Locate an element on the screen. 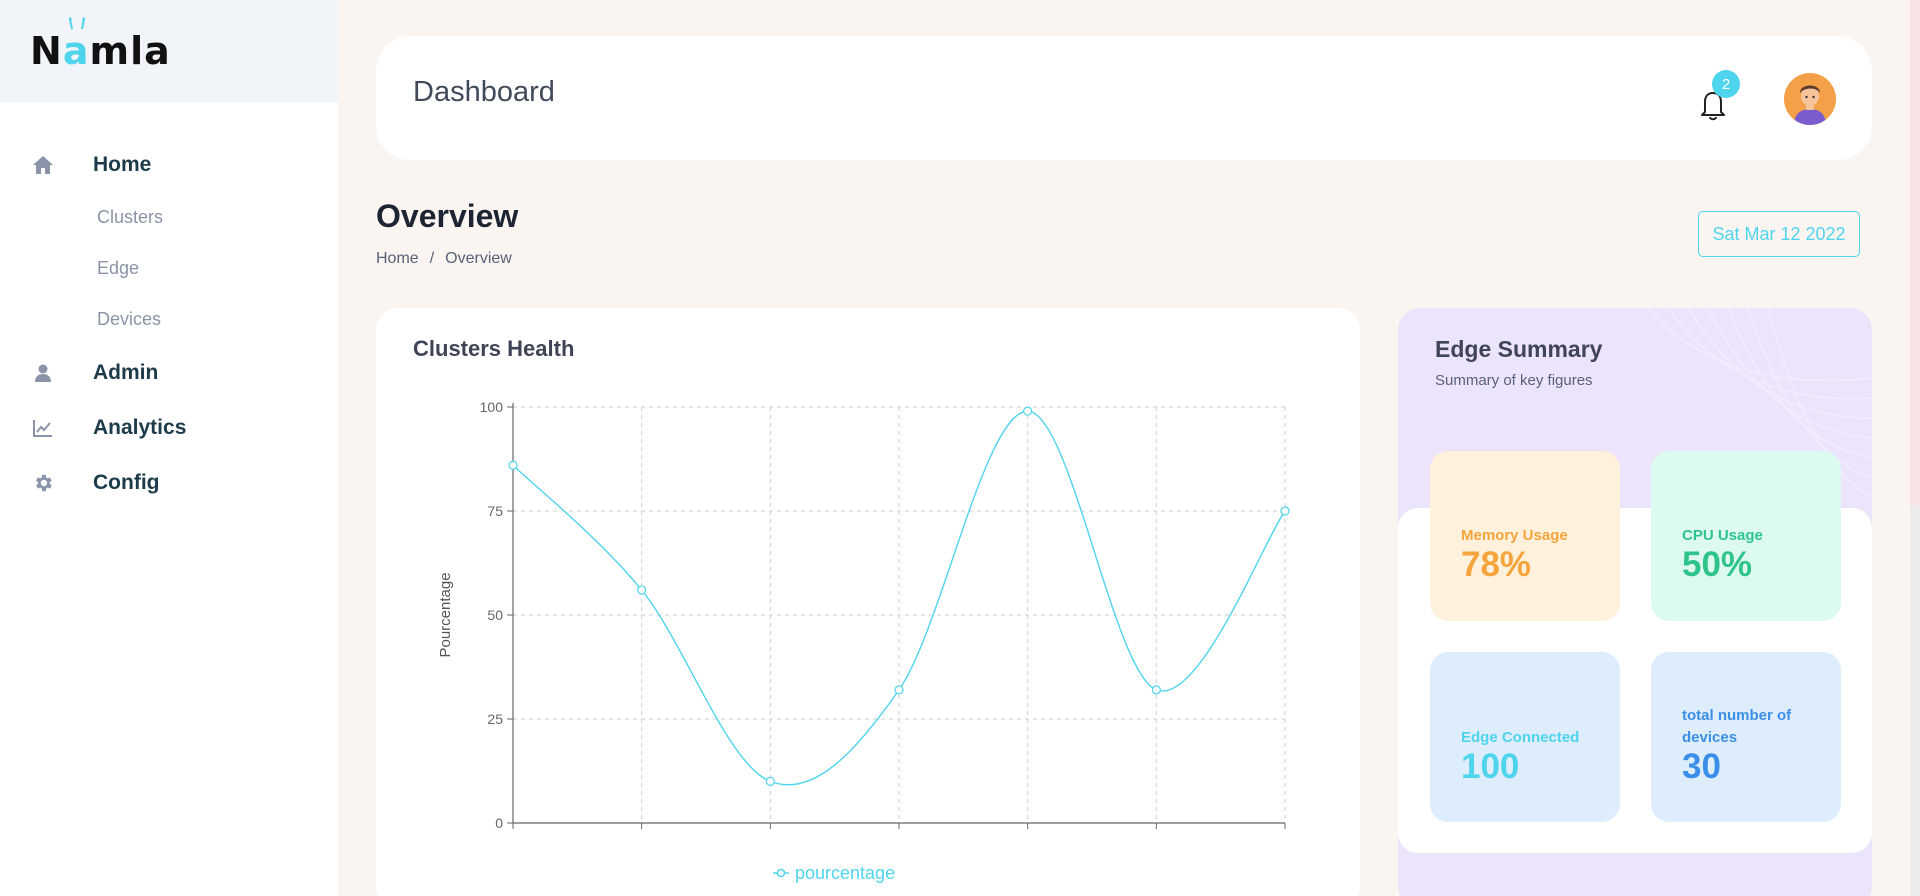  sidebar-subitem-edge: Edge is located at coordinates (169, 268).